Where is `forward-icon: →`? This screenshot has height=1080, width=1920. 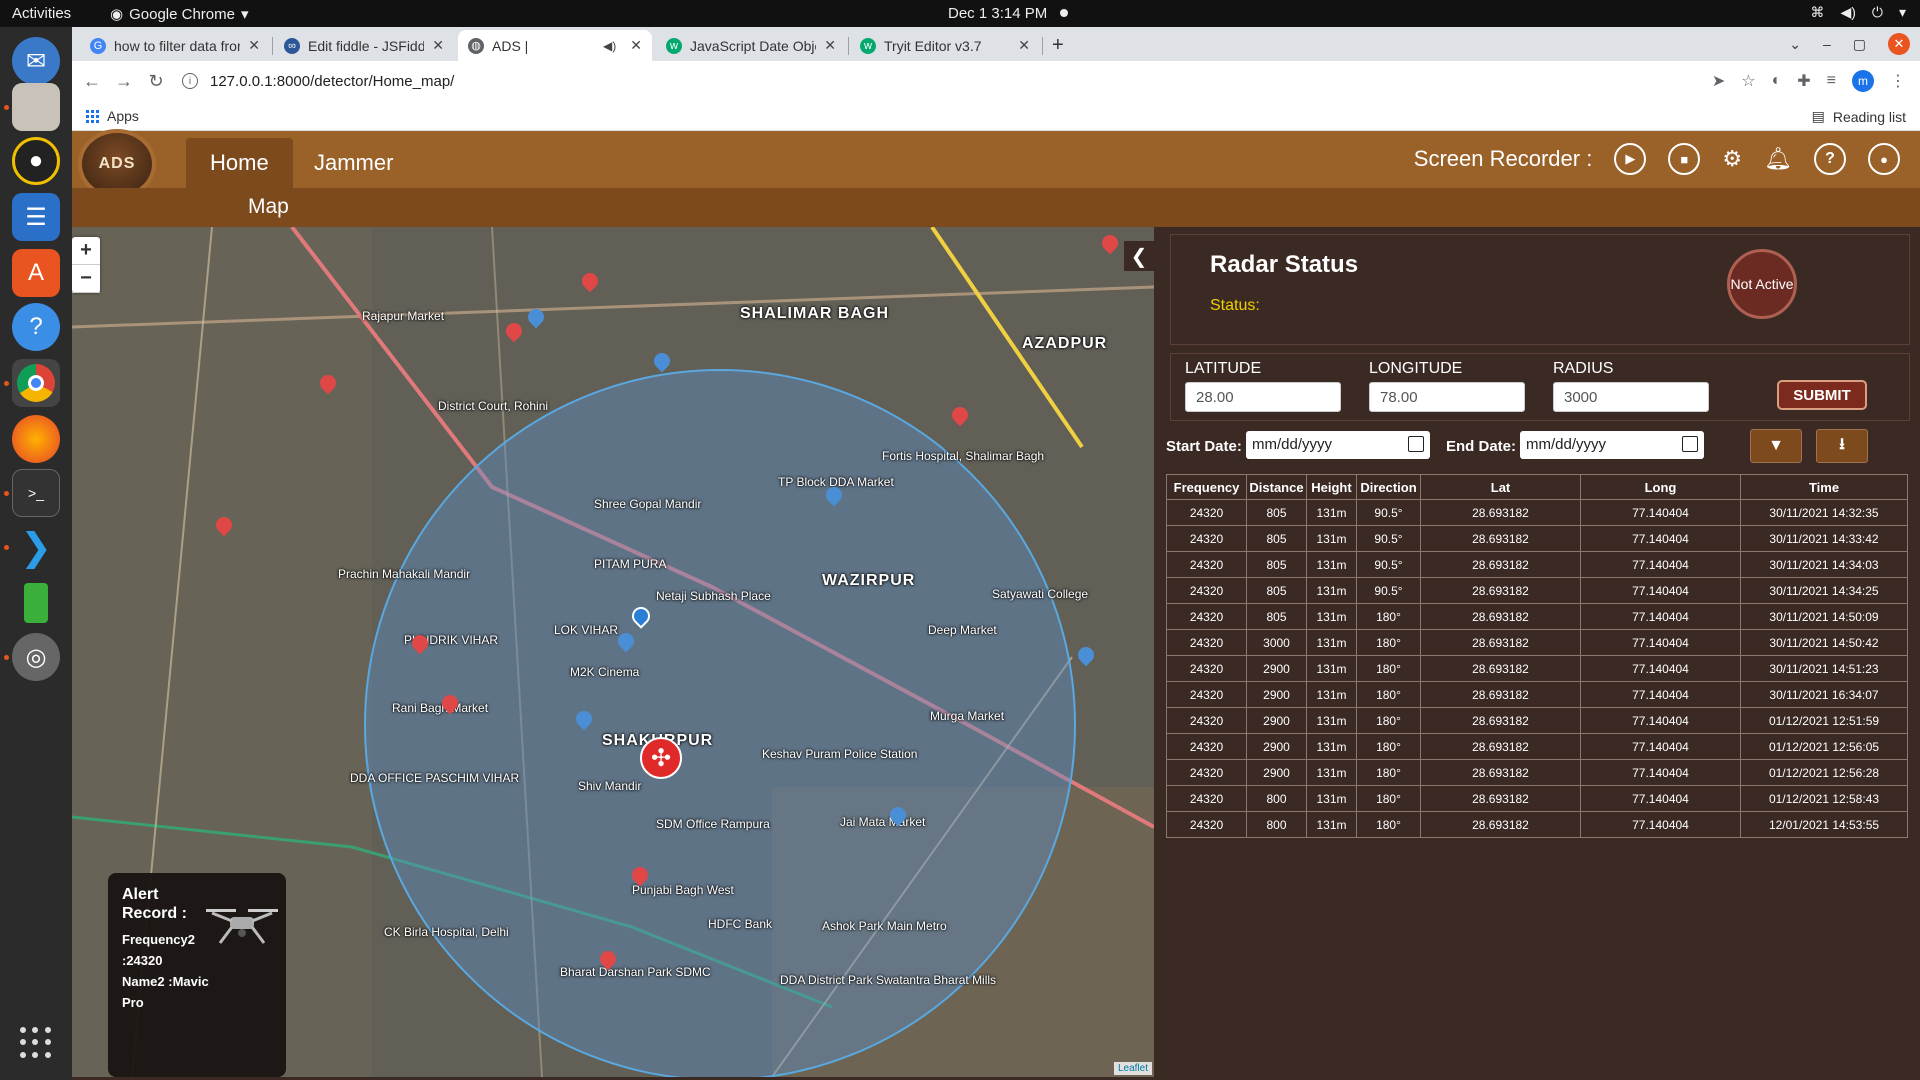 forward-icon: → is located at coordinates (124, 81).